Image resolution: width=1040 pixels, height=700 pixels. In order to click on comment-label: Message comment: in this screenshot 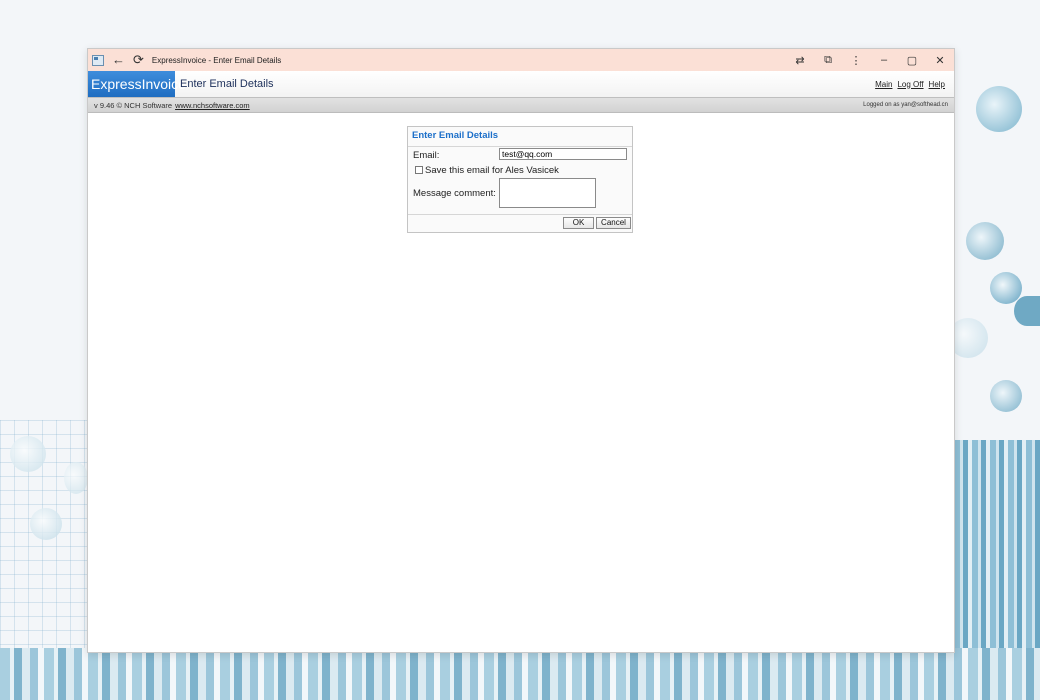, I will do `click(454, 193)`.